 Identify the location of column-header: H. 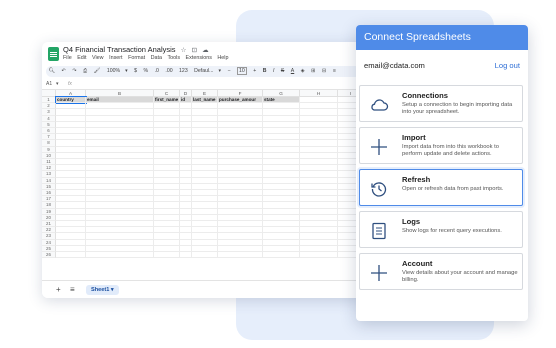
(319, 93).